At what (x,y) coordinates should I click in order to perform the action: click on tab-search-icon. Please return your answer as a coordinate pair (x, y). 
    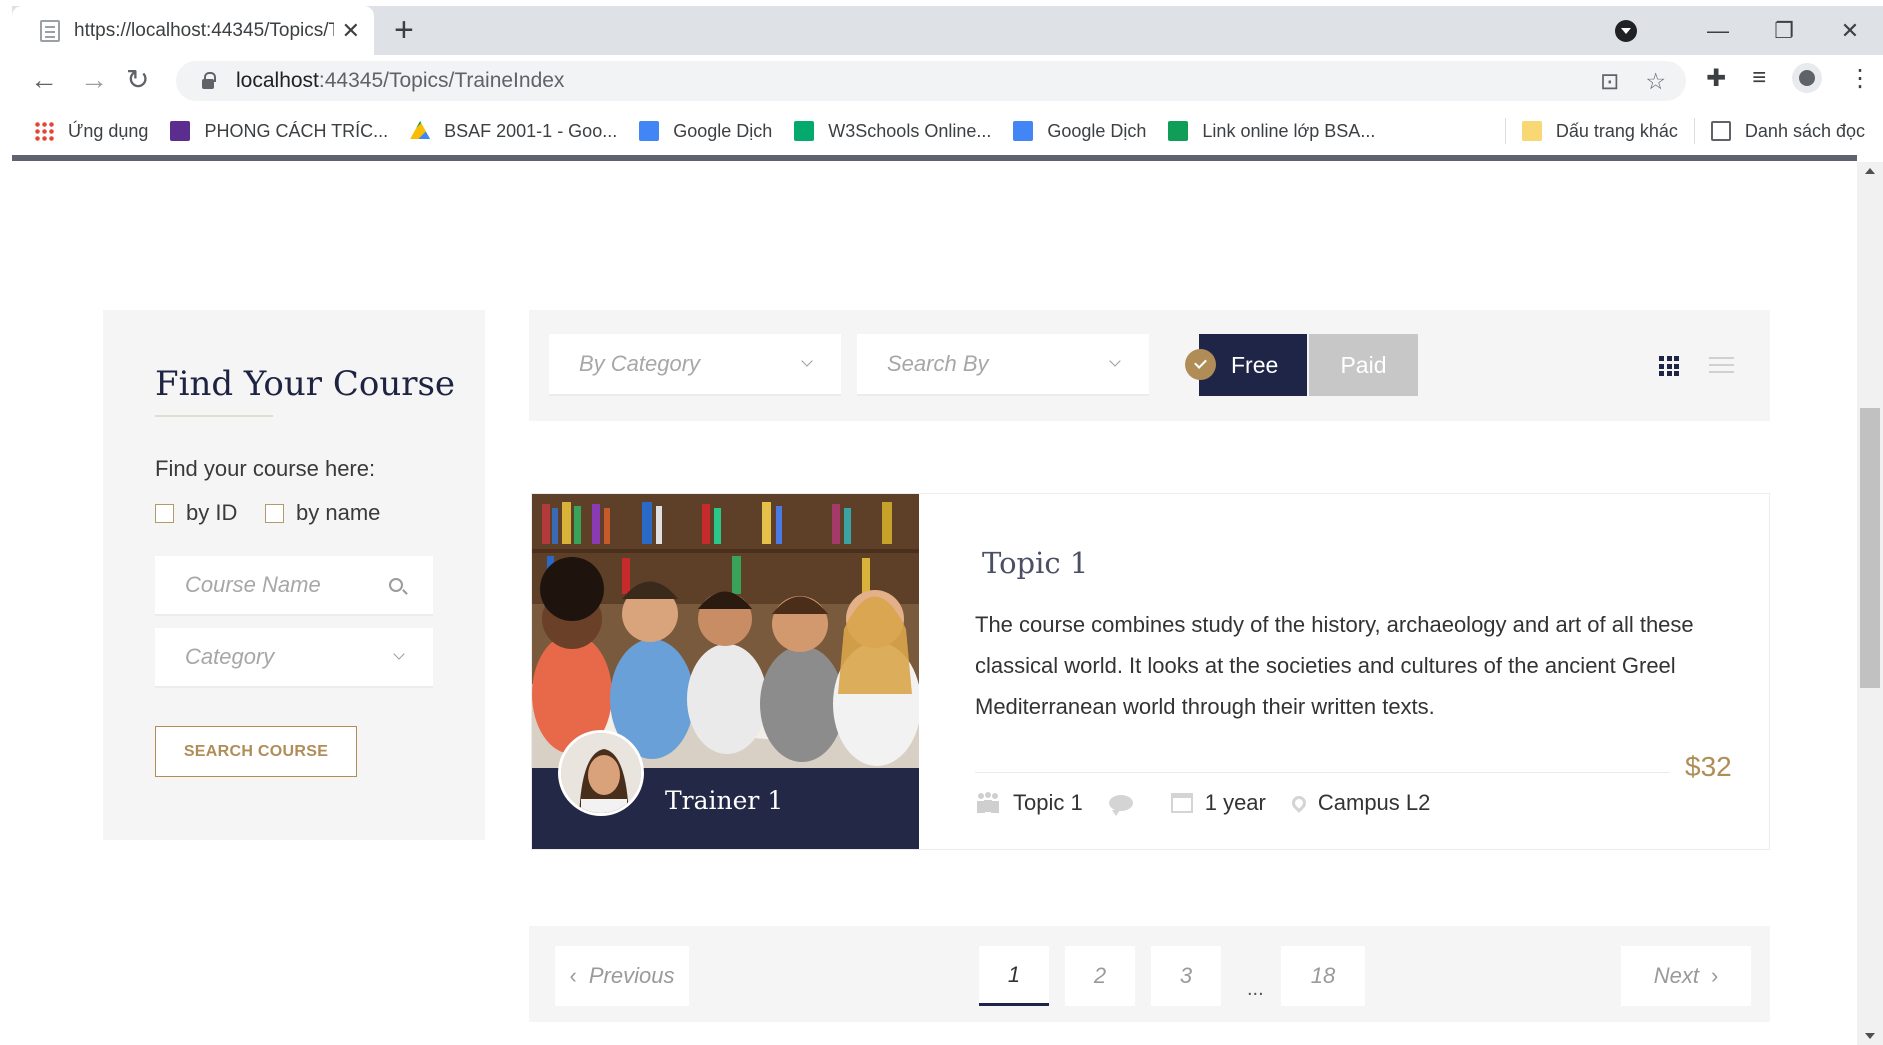
    Looking at the image, I should click on (1626, 30).